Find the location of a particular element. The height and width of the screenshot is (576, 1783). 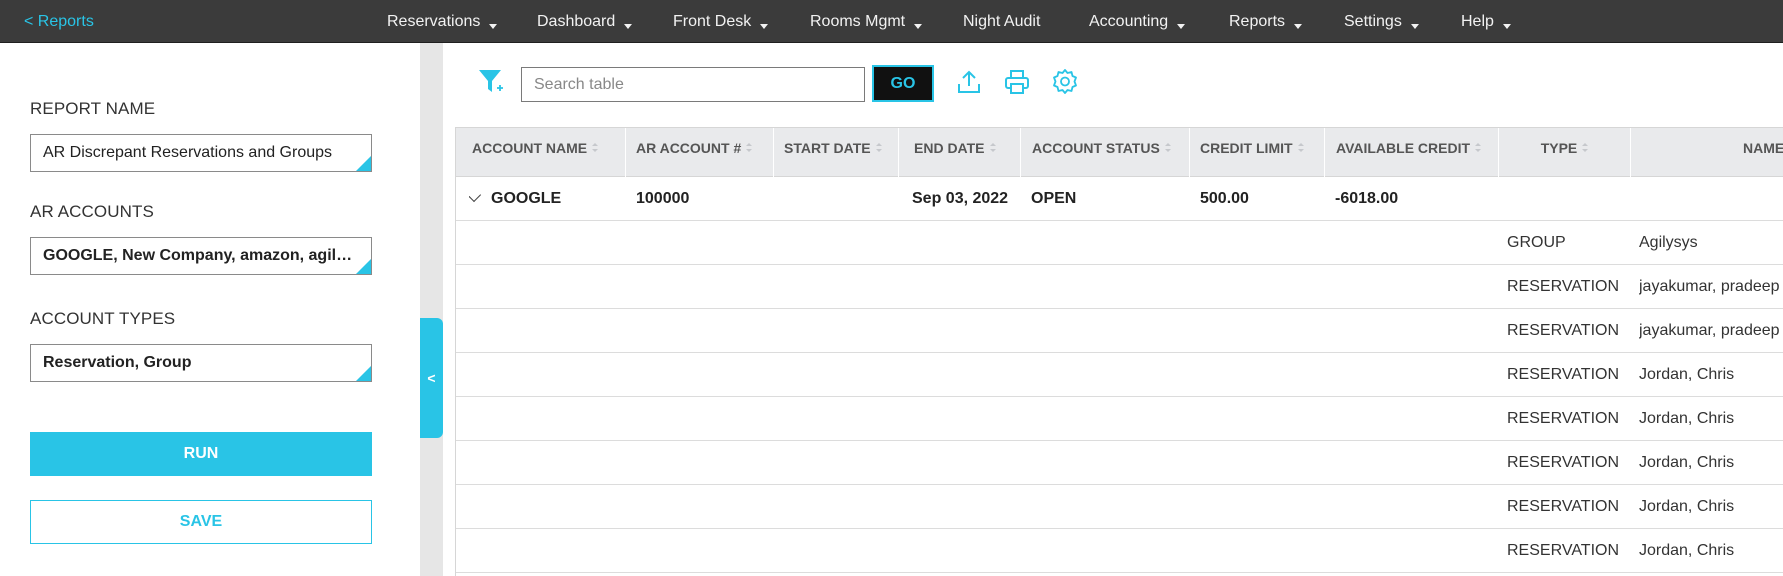

filter-add-icon is located at coordinates (491, 82).